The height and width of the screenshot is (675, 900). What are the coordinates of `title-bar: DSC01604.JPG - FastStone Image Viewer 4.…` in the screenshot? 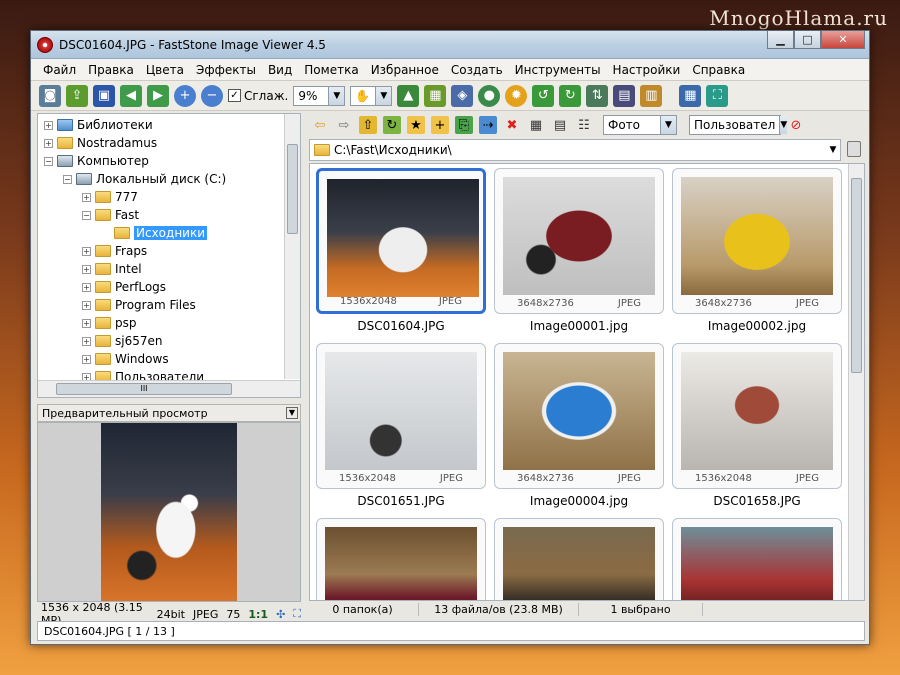 It's located at (450, 45).